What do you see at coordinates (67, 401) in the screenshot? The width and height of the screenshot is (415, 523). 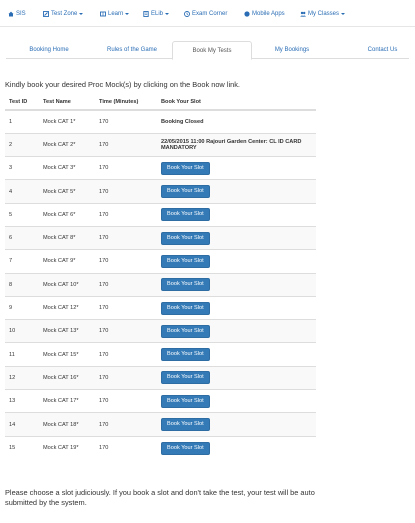 I see `cell-test-name: Mock CAT 17*` at bounding box center [67, 401].